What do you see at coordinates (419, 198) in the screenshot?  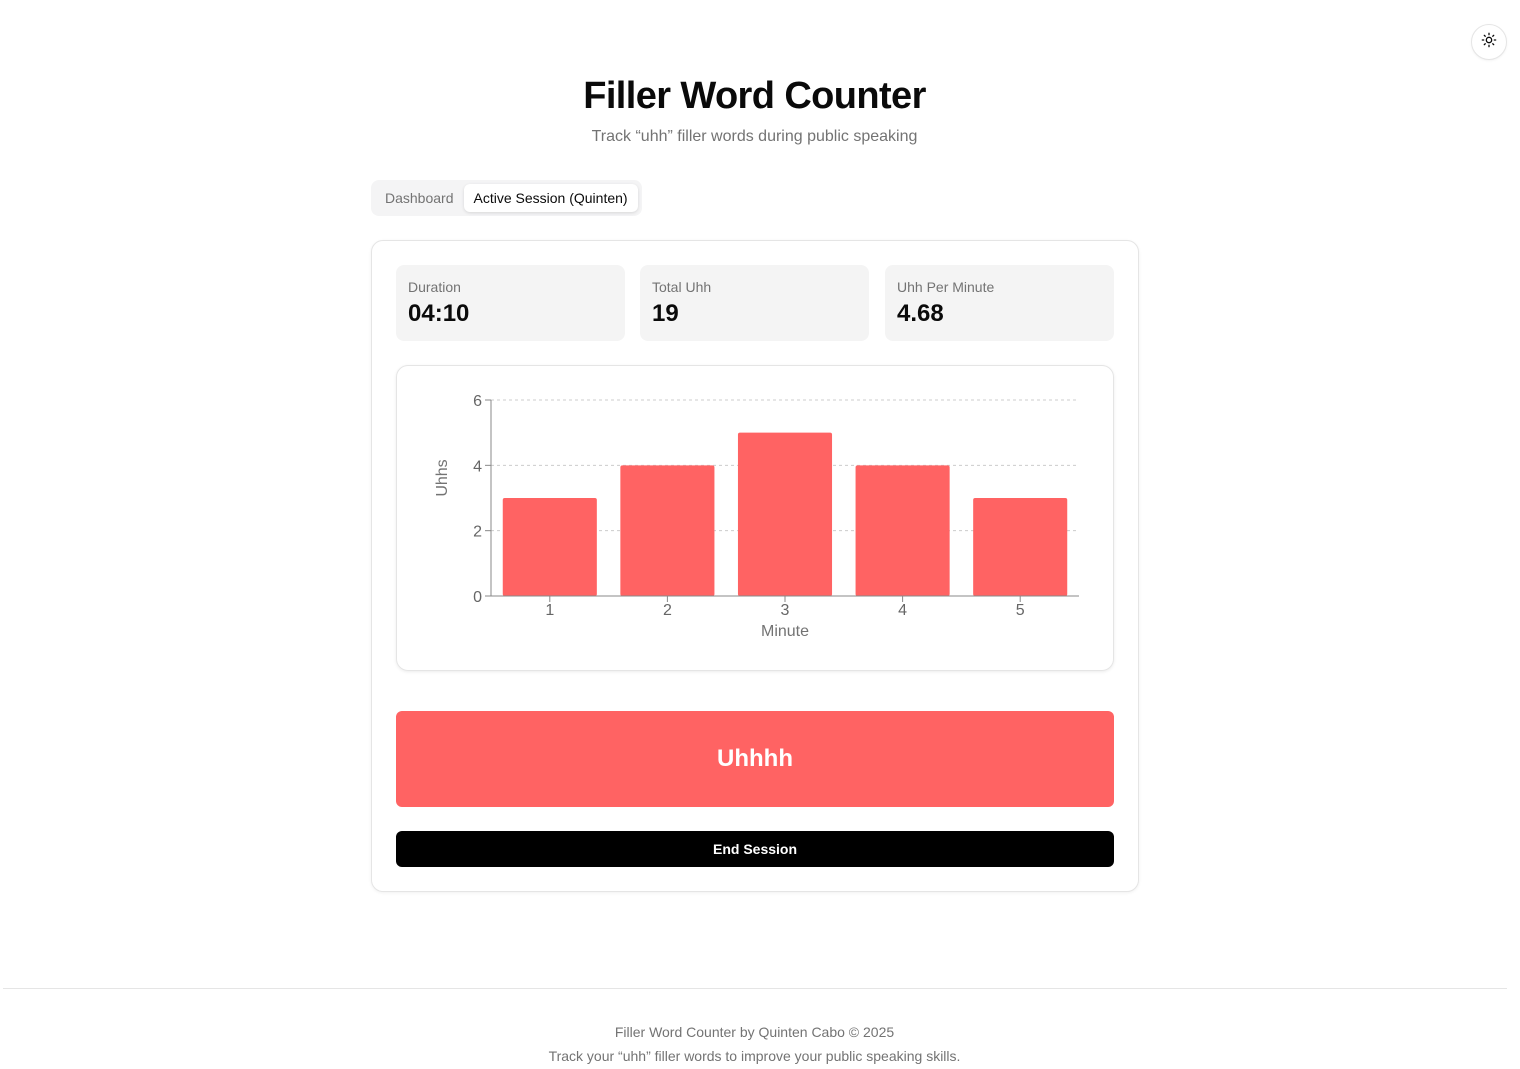 I see `tab-dashboard: Dashboard` at bounding box center [419, 198].